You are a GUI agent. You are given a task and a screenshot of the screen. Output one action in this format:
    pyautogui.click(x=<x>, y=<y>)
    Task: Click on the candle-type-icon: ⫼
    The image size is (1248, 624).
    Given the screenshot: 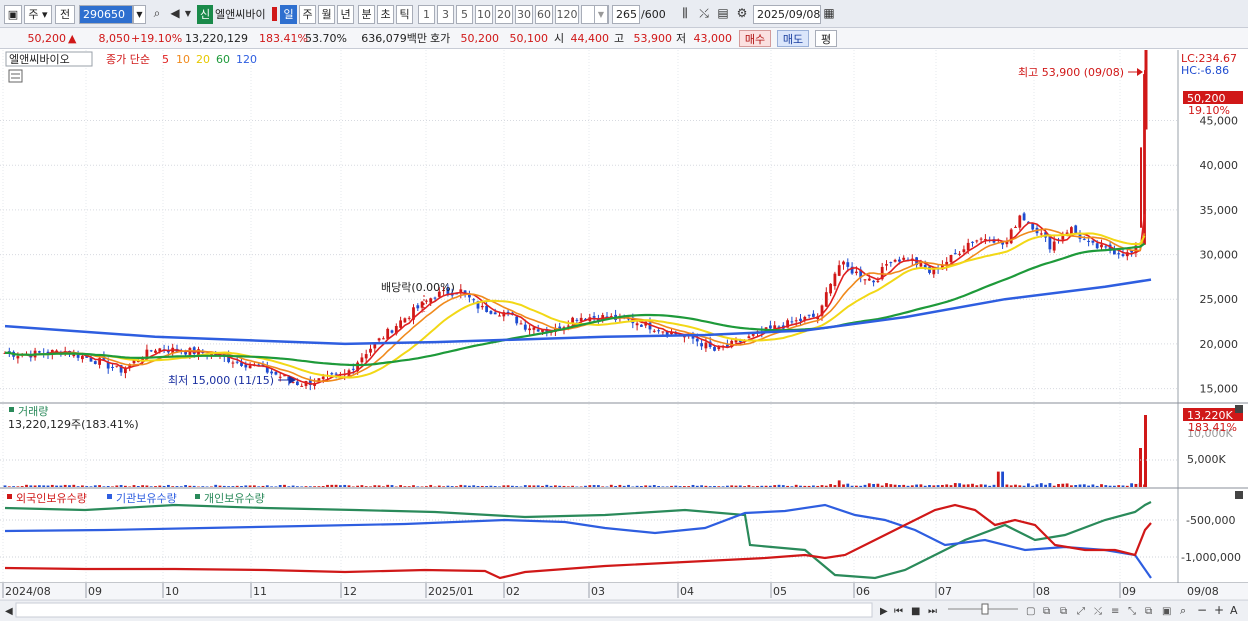 What is the action you would take?
    pyautogui.click(x=685, y=14)
    